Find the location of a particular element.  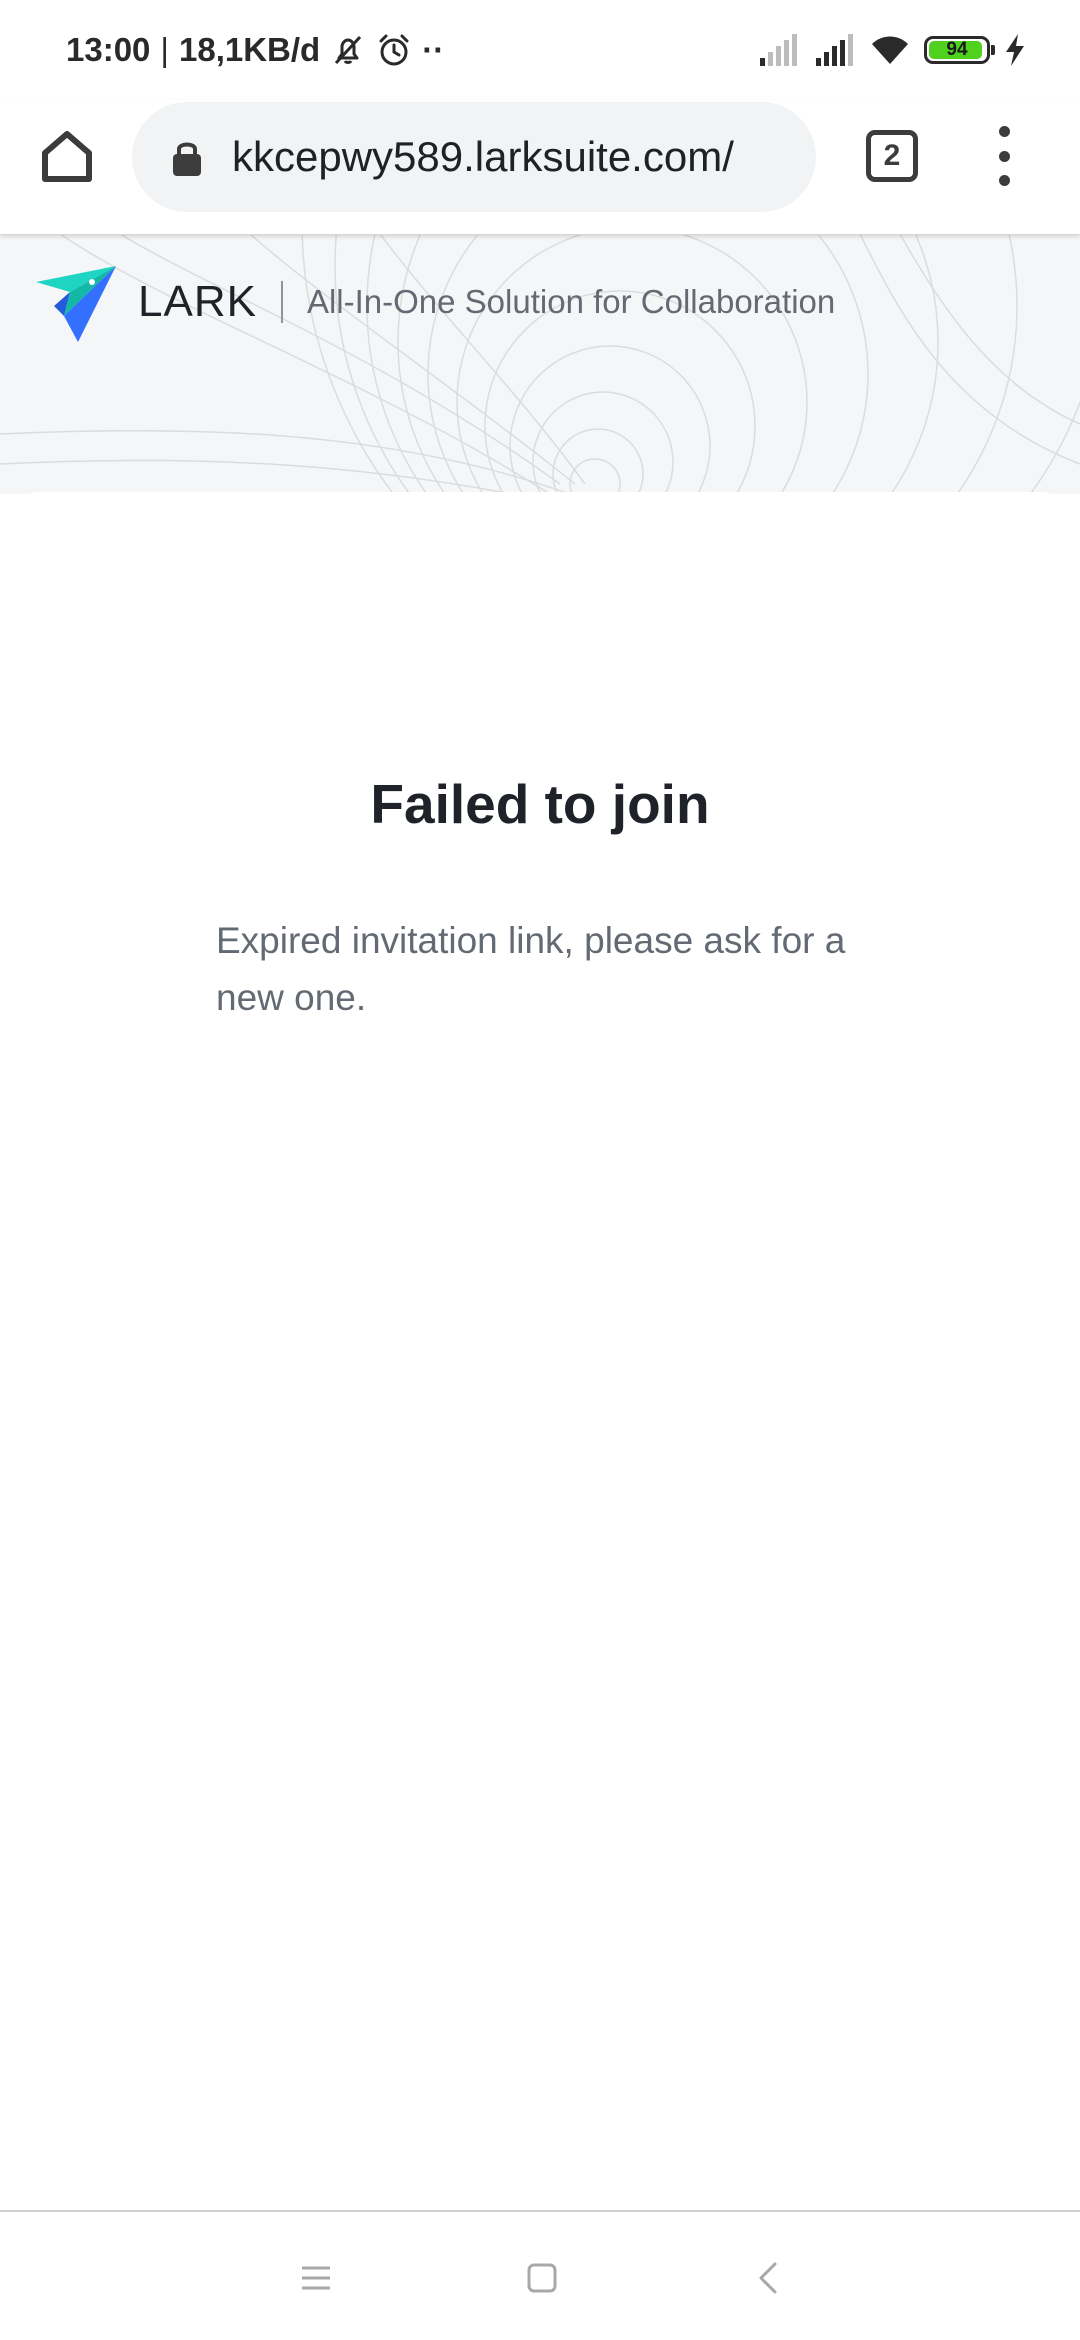

status-right: 94 is located at coordinates (892, 50).